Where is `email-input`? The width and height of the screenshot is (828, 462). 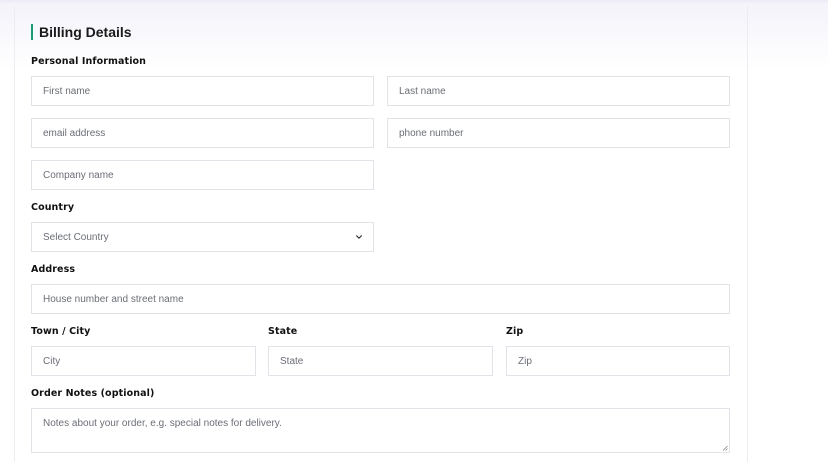
email-input is located at coordinates (208, 133).